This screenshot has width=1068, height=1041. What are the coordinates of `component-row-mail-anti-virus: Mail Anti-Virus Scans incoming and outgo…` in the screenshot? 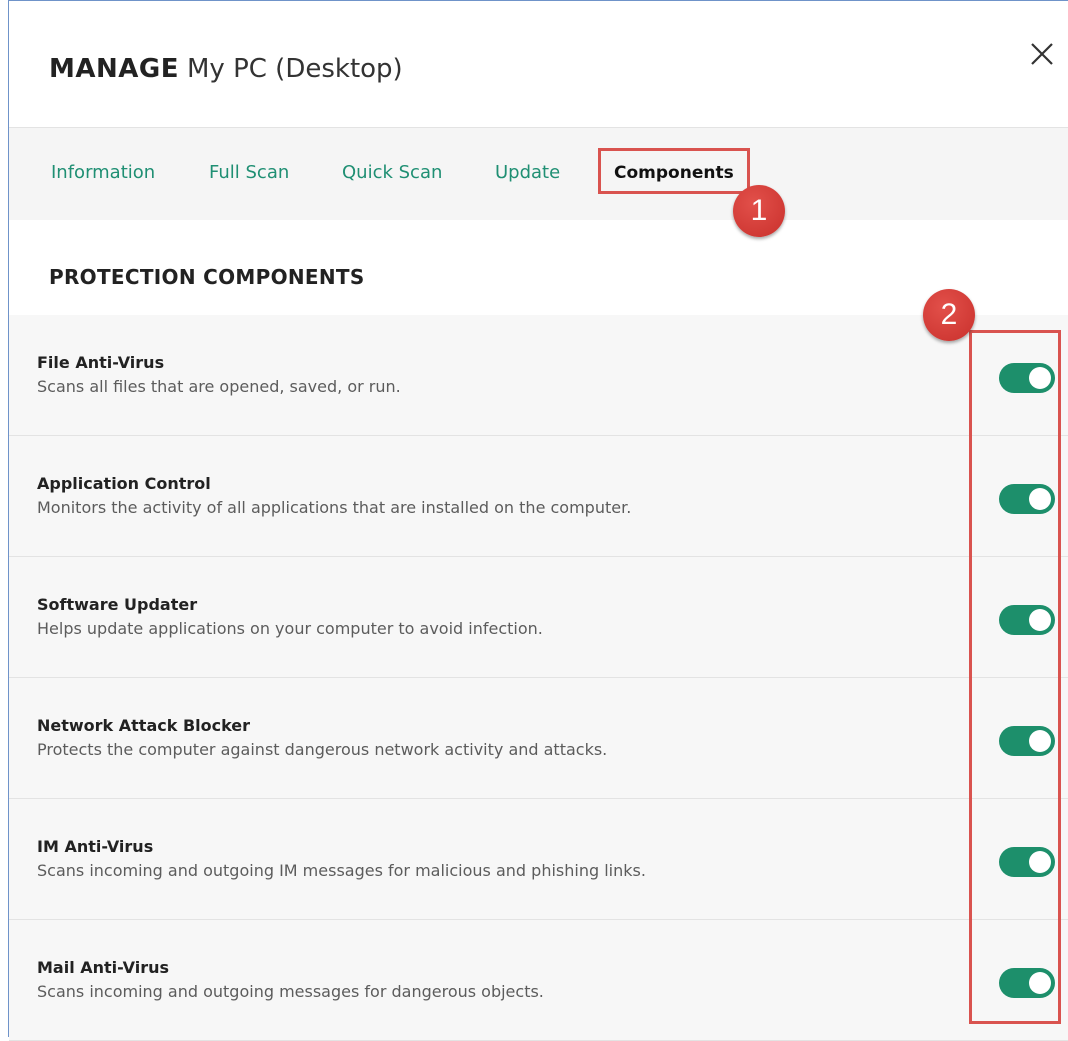 It's located at (538, 980).